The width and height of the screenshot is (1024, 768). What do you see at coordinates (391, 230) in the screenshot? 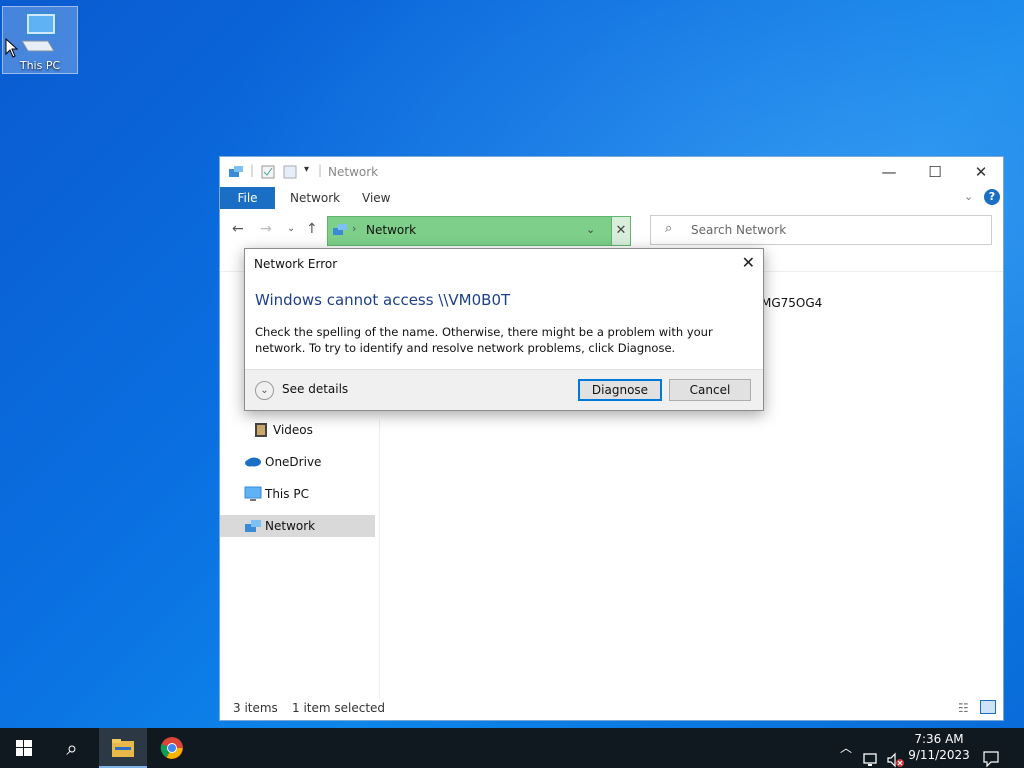
I see `address-text: Network` at bounding box center [391, 230].